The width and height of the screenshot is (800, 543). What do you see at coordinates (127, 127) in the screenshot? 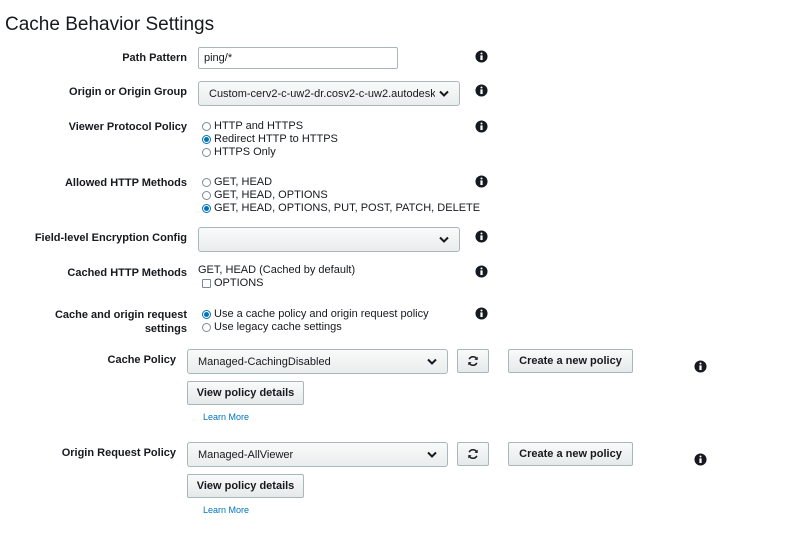
I see `viewer-protocol-label: Viewer Protocol Policy` at bounding box center [127, 127].